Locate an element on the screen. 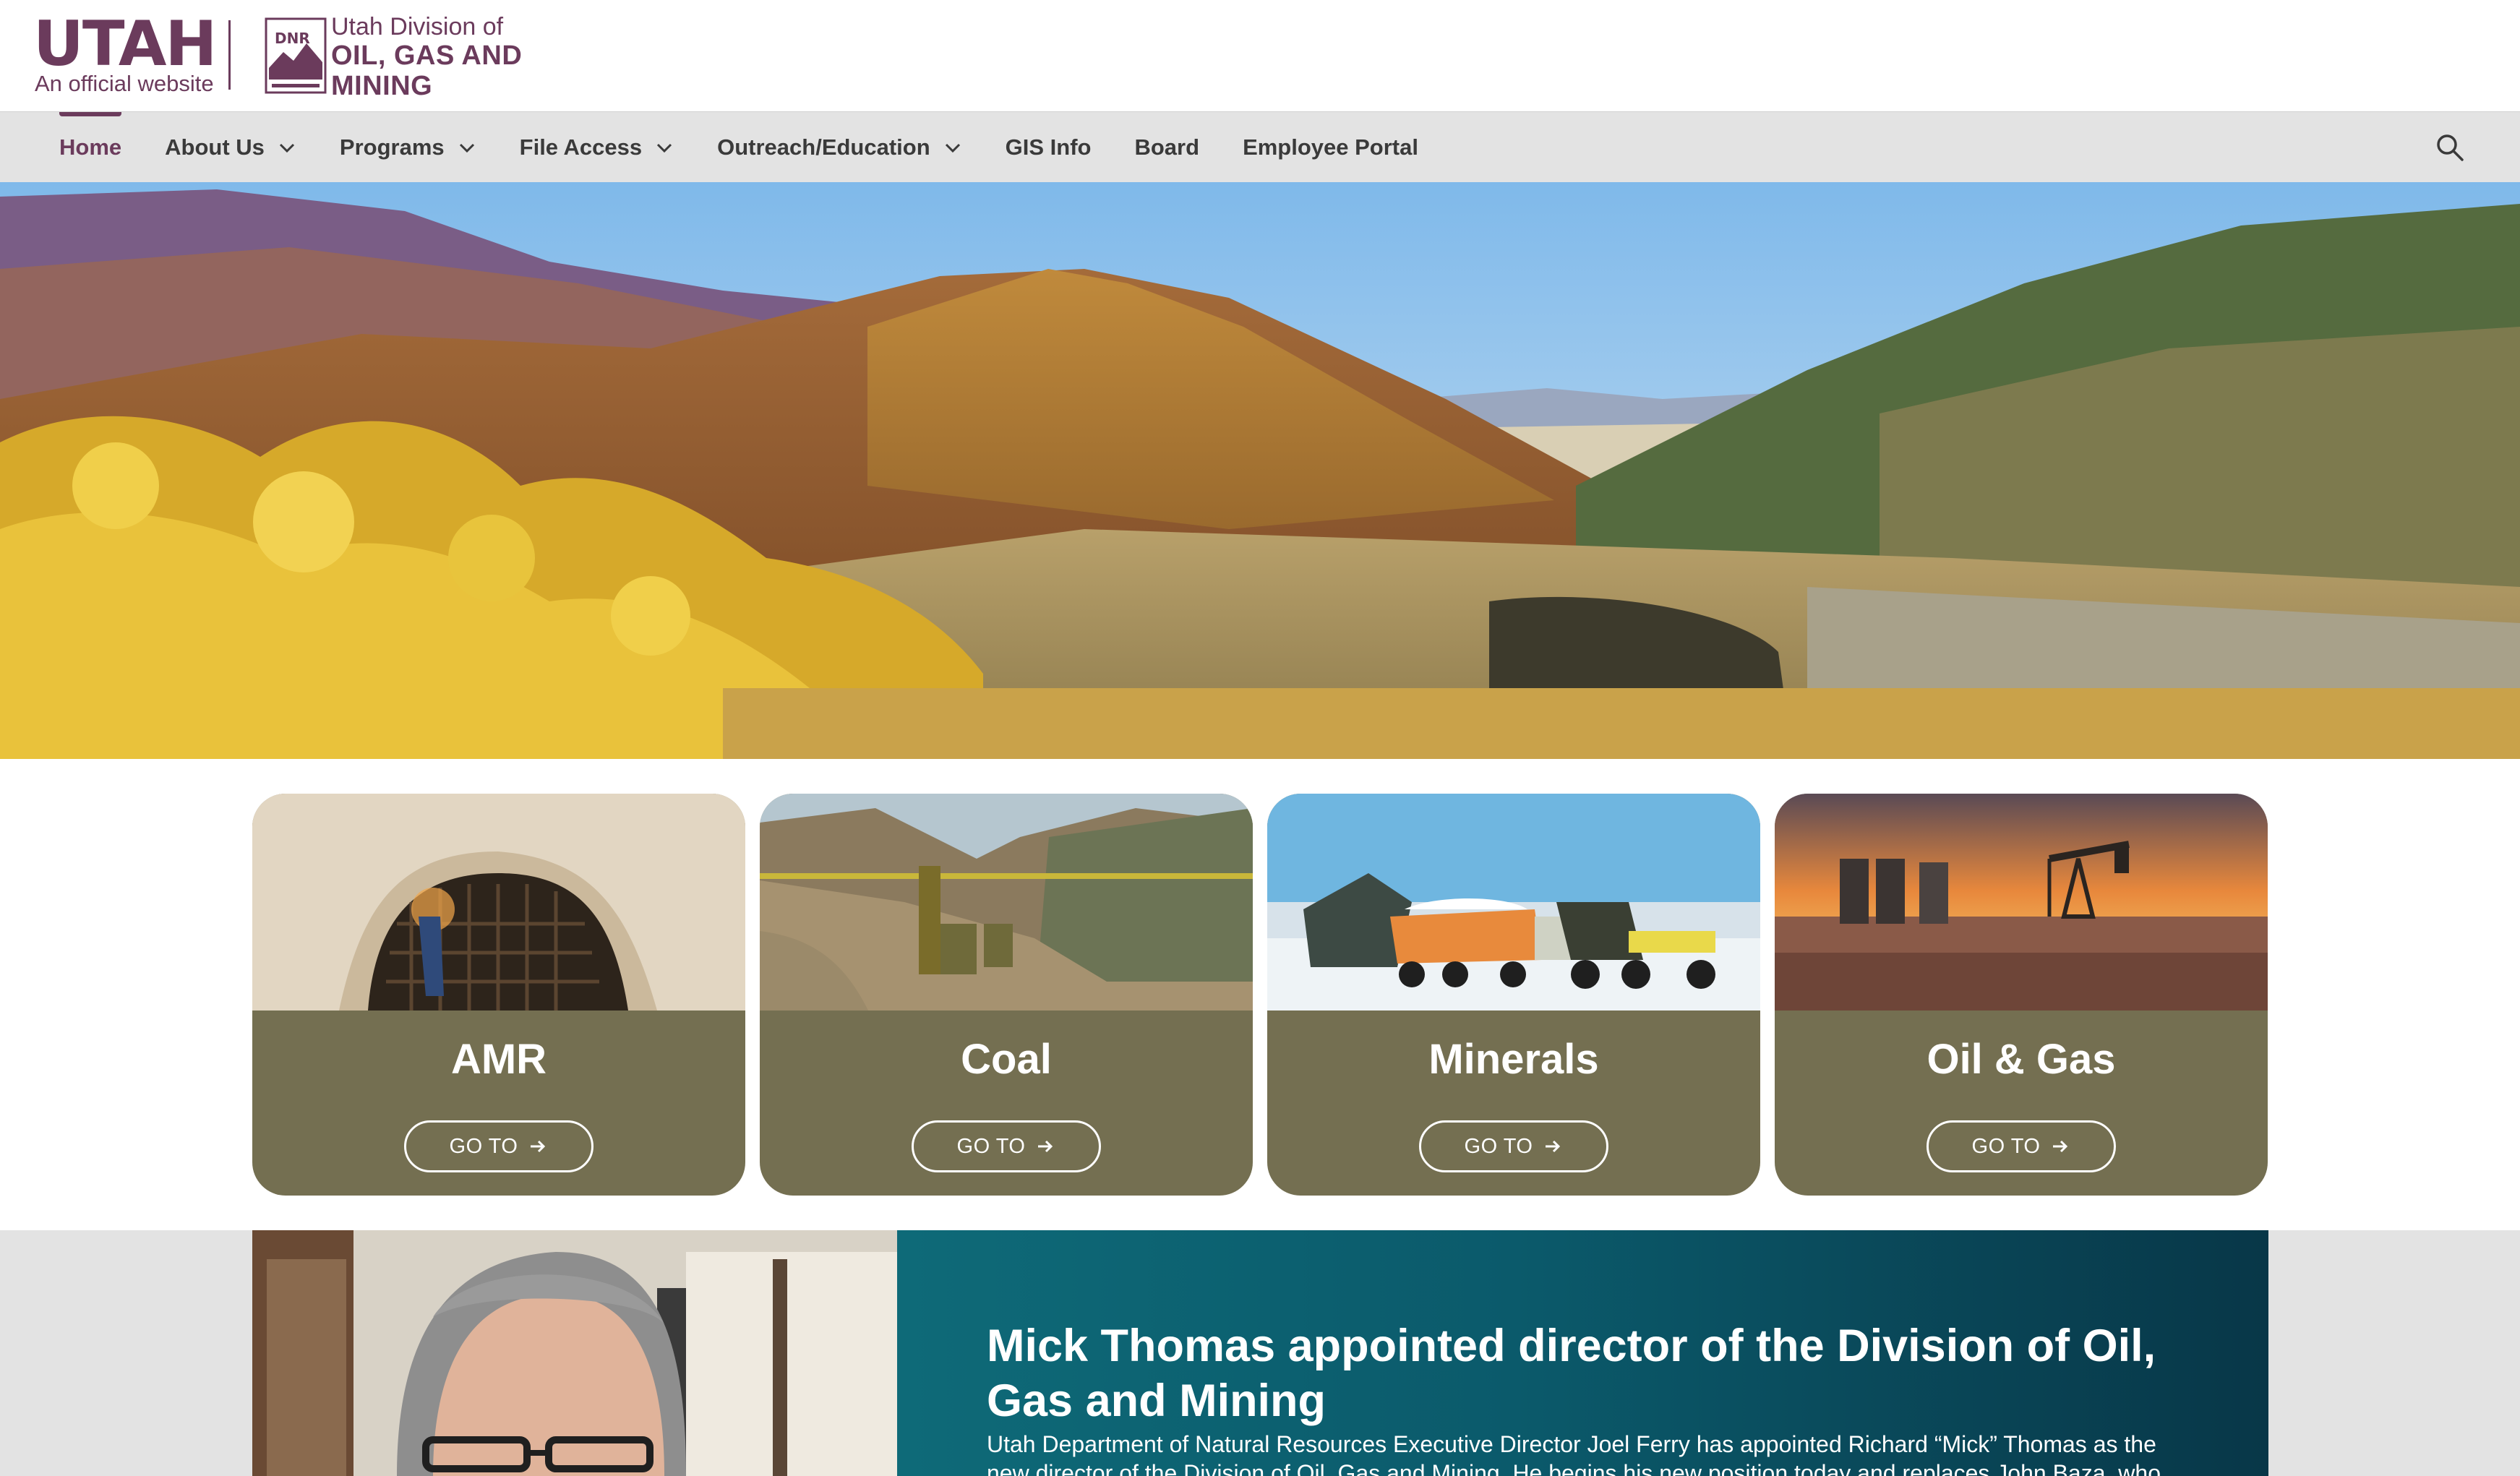  oil-gas-photo is located at coordinates (2021, 902).